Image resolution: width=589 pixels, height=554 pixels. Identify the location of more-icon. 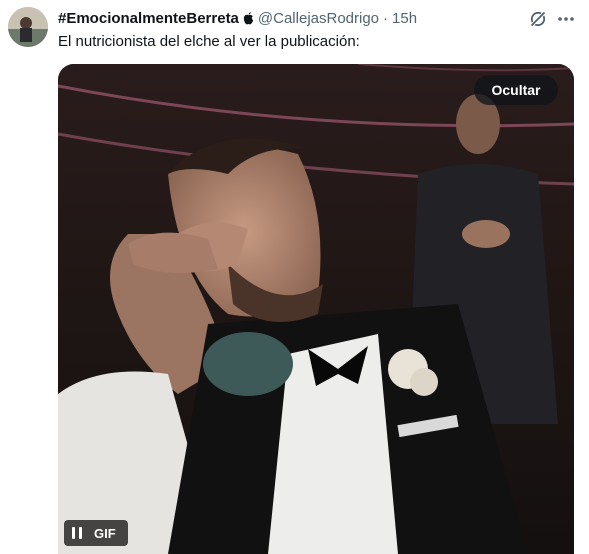
(566, 19).